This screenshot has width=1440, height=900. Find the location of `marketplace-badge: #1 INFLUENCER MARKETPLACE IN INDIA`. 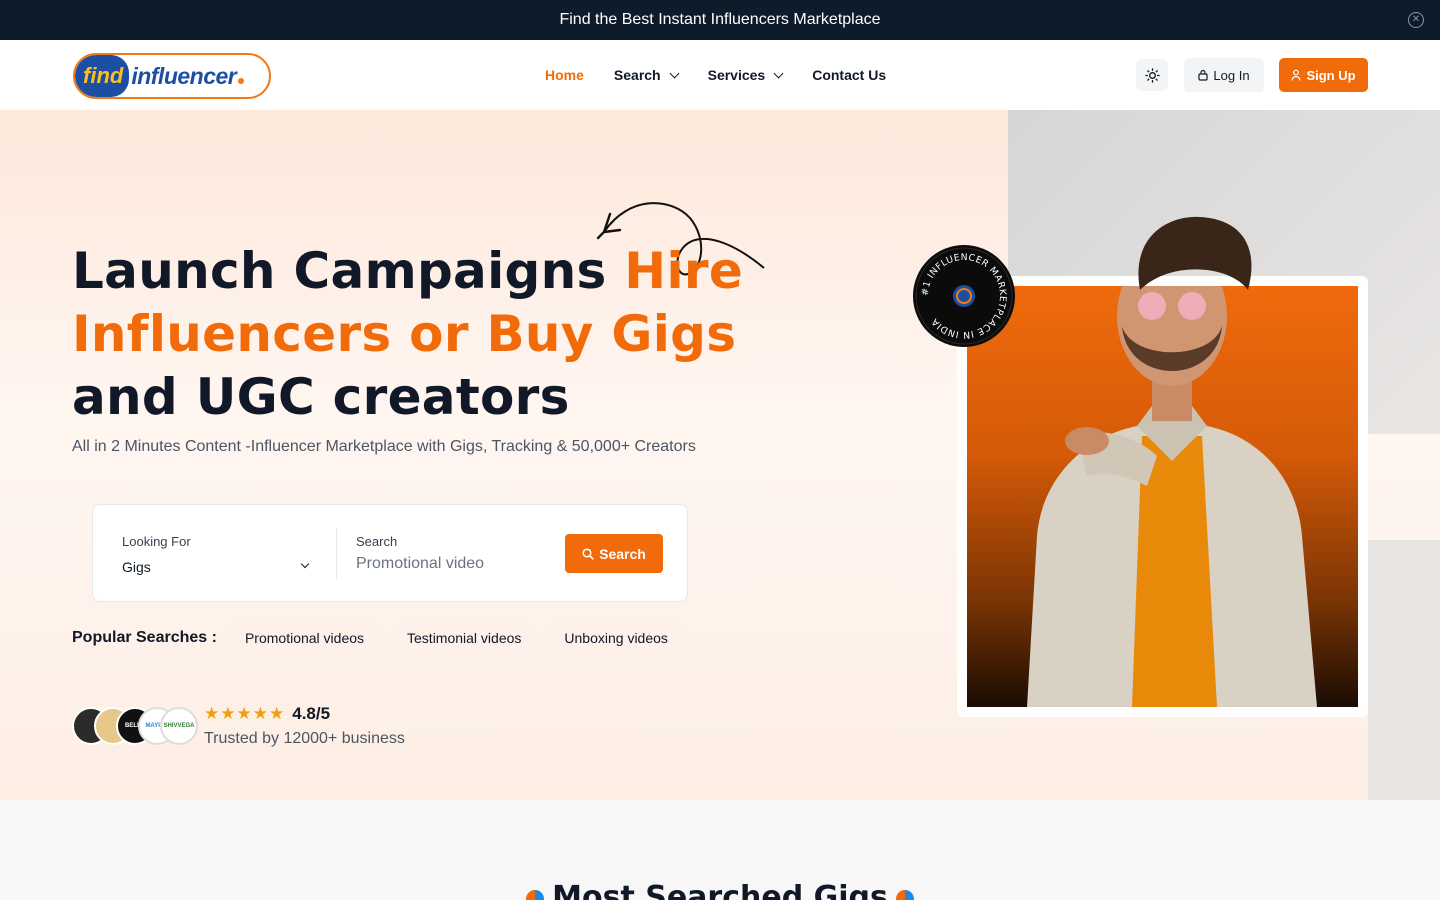

marketplace-badge: #1 INFLUENCER MARKETPLACE IN INDIA is located at coordinates (964, 296).